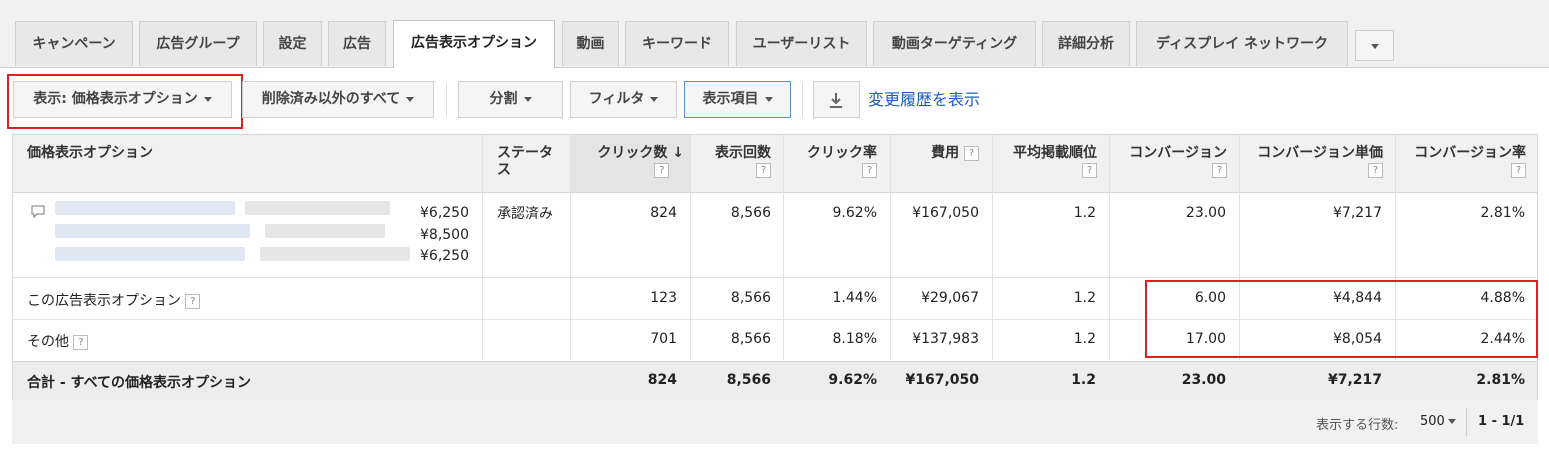 This screenshot has height=464, width=1549. I want to click on filter-label: フィルタ, so click(616, 99).